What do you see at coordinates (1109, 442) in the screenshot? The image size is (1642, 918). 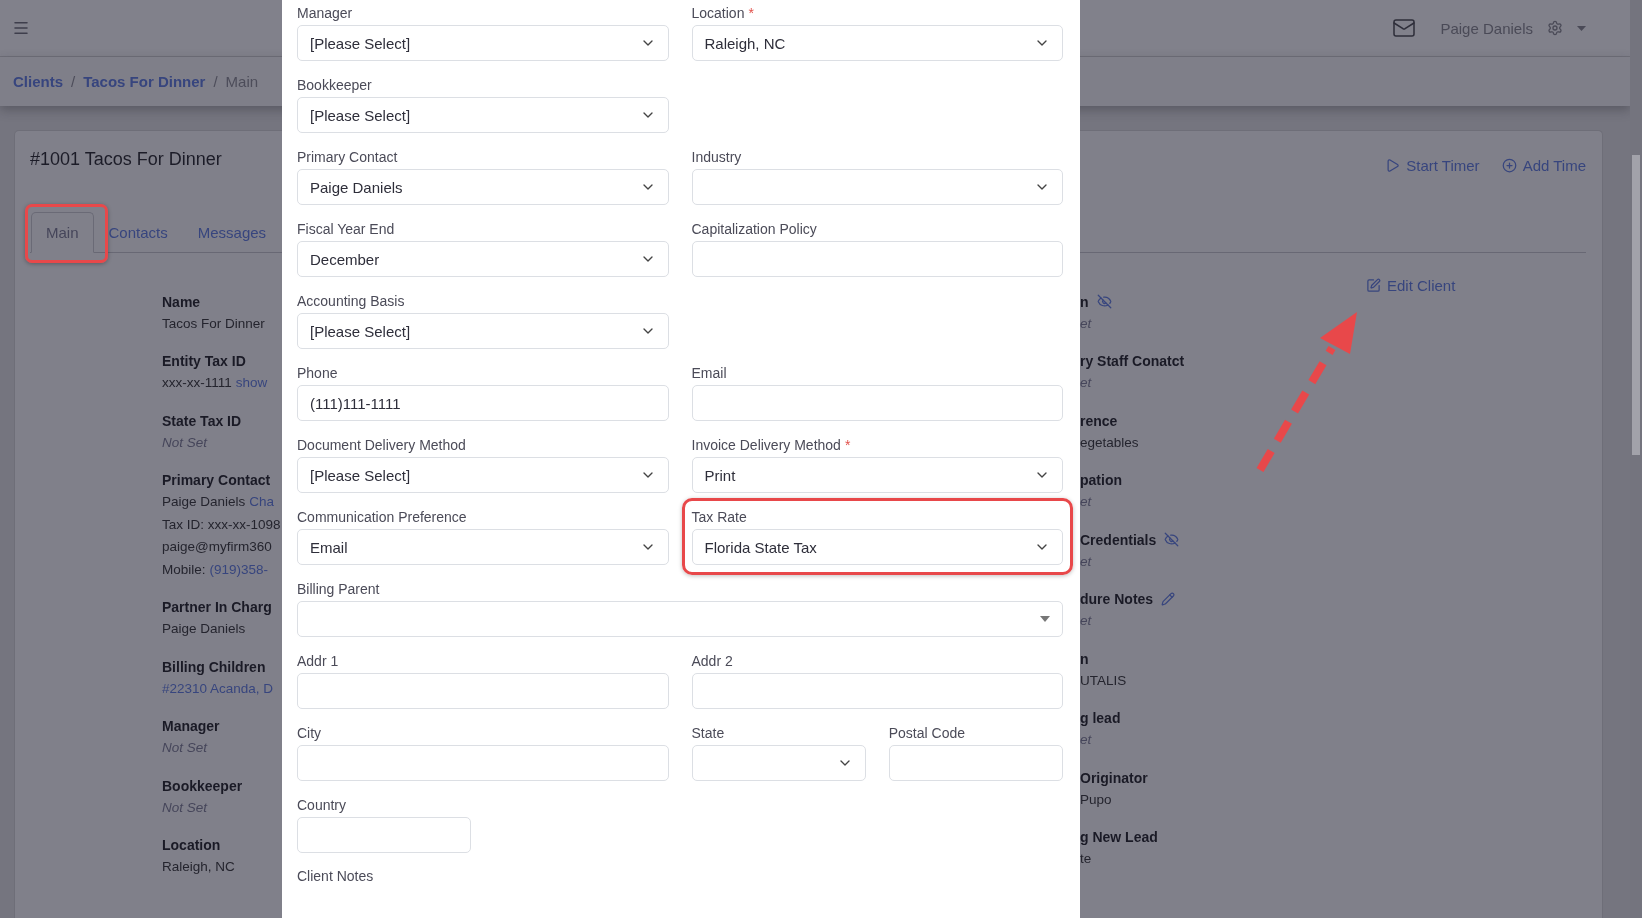 I see `detail-value: egetables` at bounding box center [1109, 442].